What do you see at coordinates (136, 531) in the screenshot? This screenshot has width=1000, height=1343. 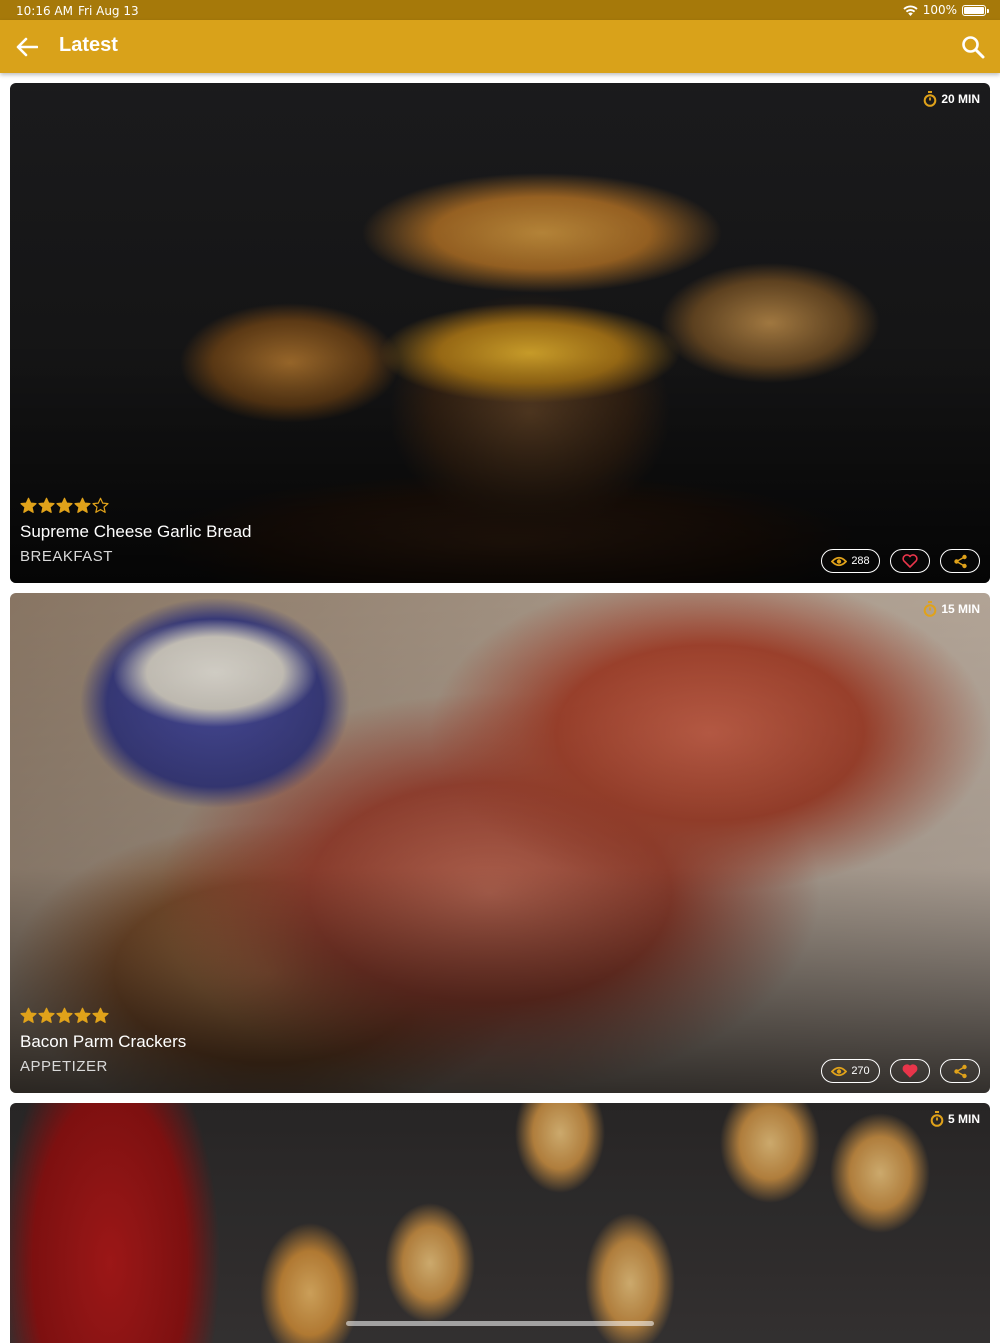 I see `recipe-title: Supreme Cheese Garlic Bread` at bounding box center [136, 531].